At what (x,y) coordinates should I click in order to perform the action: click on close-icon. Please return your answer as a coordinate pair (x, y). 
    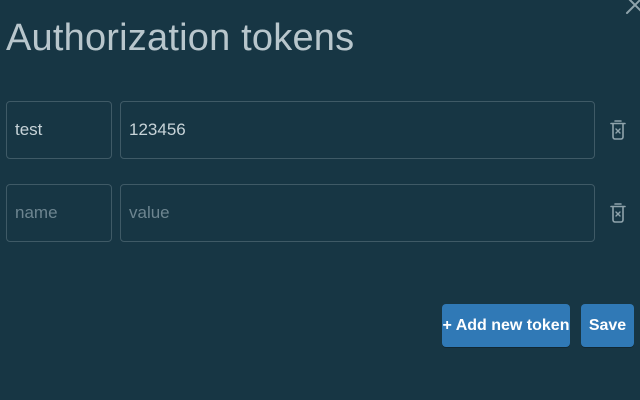
    Looking at the image, I should click on (633, 7).